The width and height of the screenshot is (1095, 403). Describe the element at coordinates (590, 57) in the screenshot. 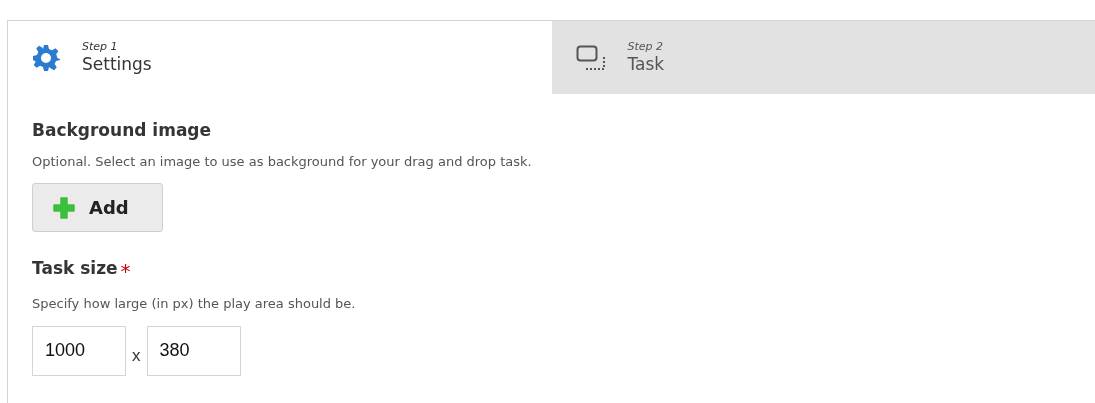

I see `dragged-window-icon` at that location.